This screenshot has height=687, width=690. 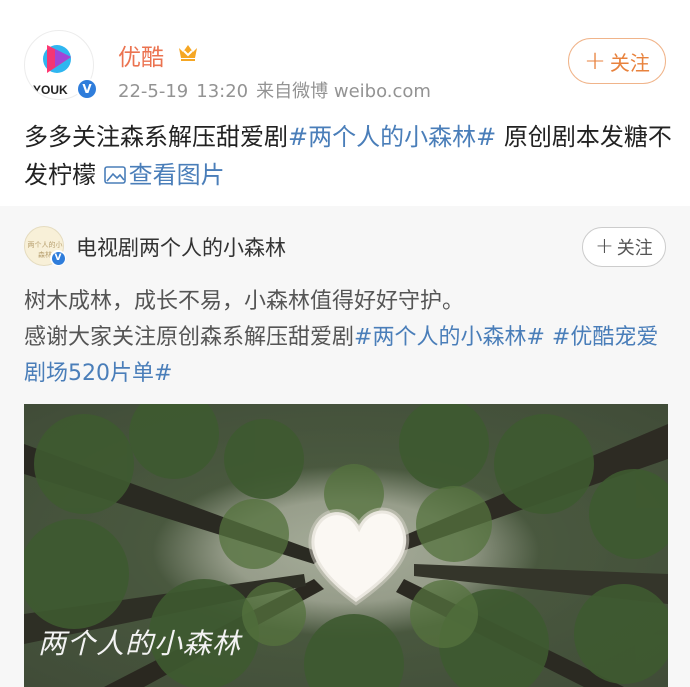 I want to click on view-pictures-link: 查看图片, so click(x=164, y=175).